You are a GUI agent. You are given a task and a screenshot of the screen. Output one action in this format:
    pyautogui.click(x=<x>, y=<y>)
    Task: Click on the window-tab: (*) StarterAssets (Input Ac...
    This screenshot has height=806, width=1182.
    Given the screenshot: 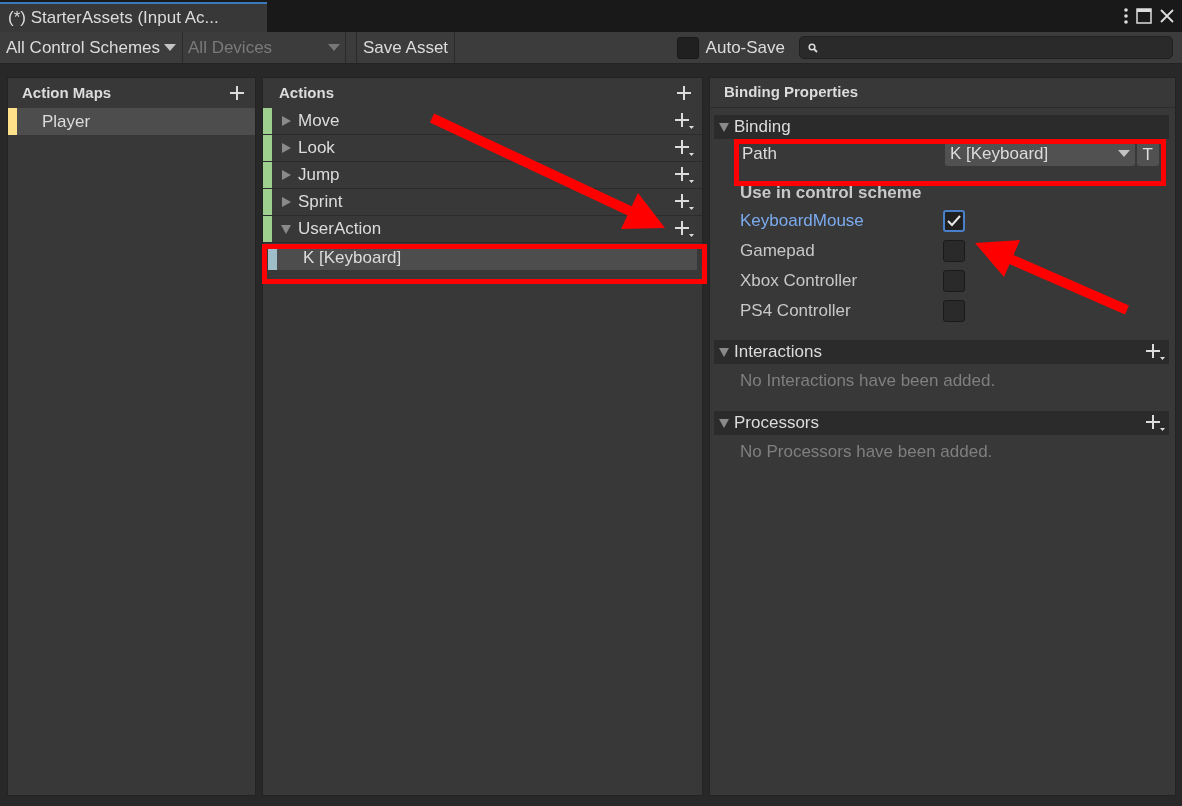 What is the action you would take?
    pyautogui.click(x=133, y=17)
    